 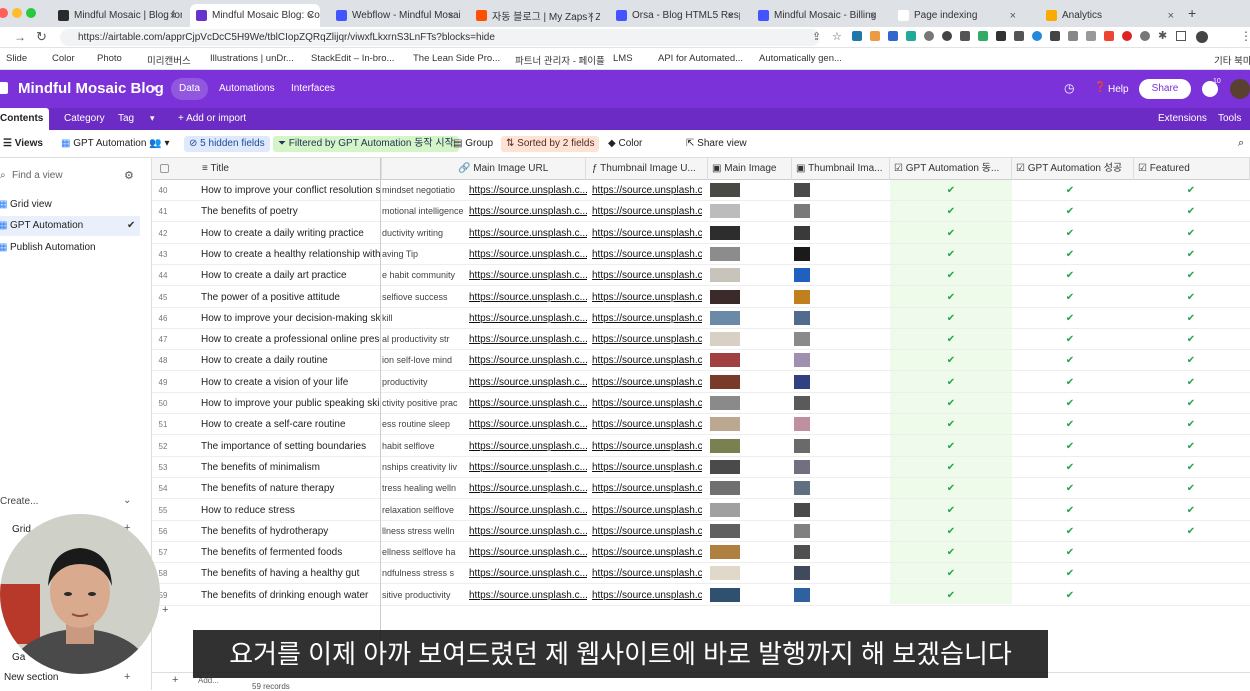 I want to click on column-header-main-image: ▣ Main Image, so click(x=750, y=169).